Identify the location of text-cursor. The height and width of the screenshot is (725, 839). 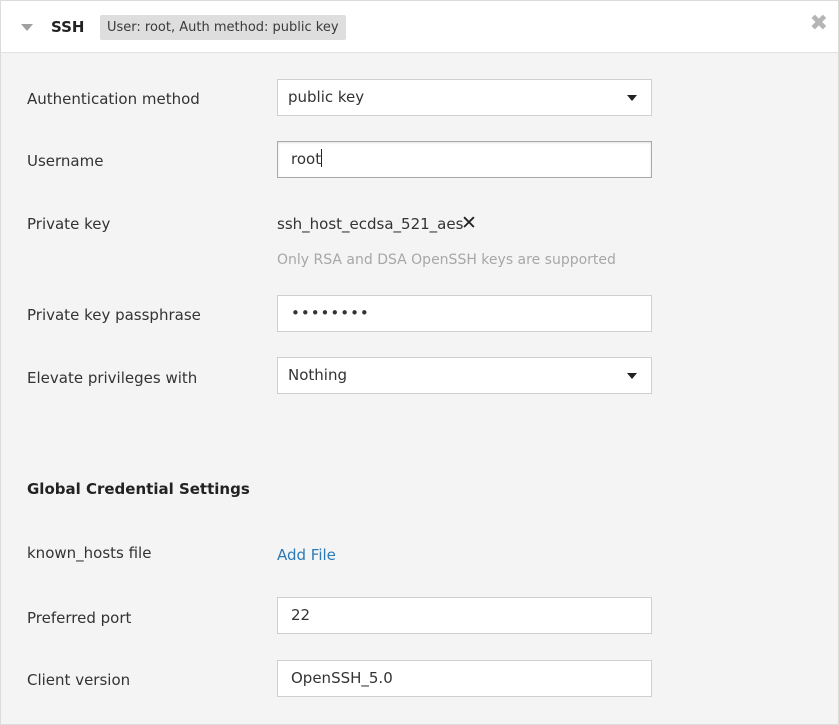
(322, 158).